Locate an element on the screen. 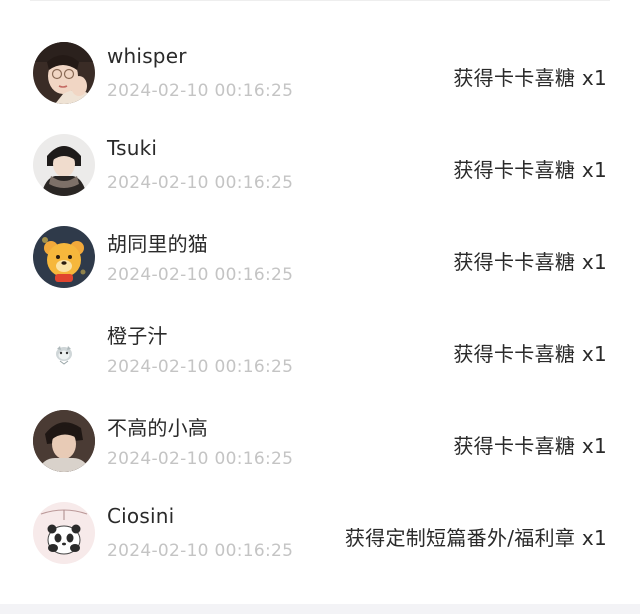 The width and height of the screenshot is (640, 614). man-portrait-avatar is located at coordinates (64, 441).